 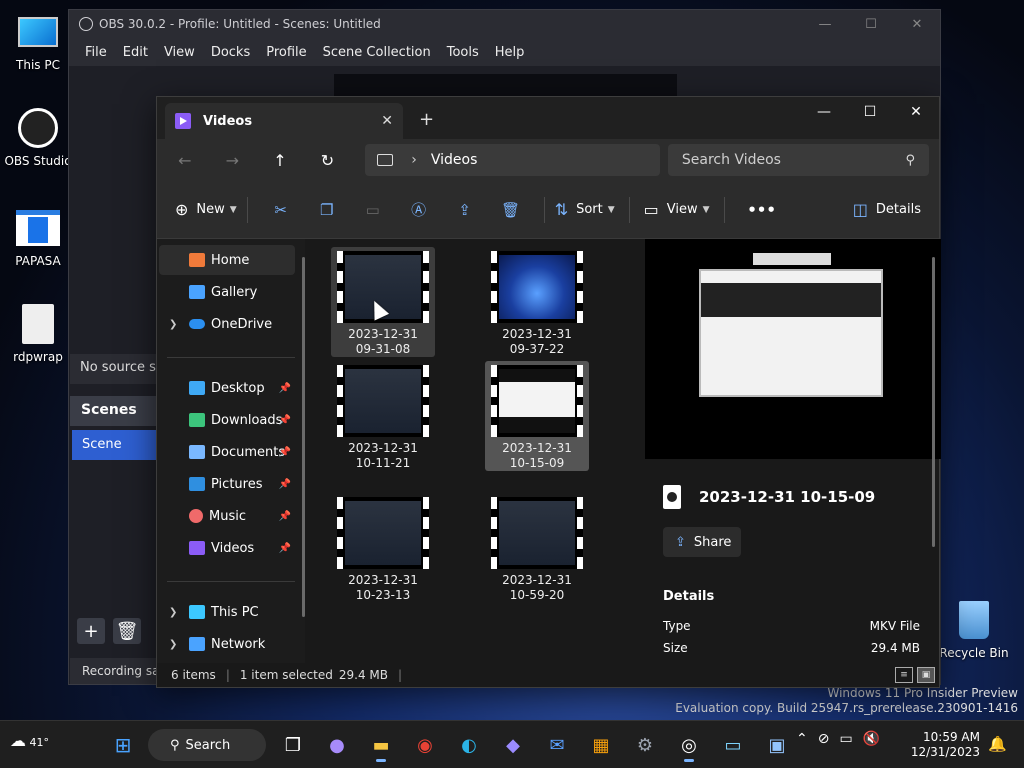 What do you see at coordinates (585, 209) in the screenshot?
I see `sort-button: ⇅ Sort ▼` at bounding box center [585, 209].